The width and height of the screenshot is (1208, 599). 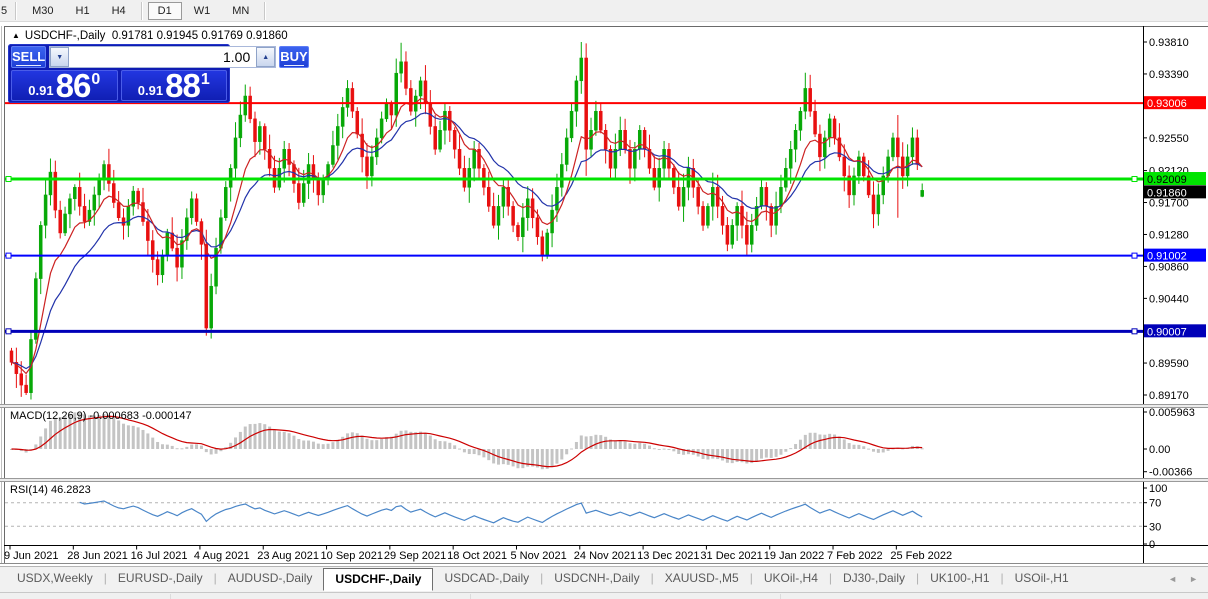 I want to click on chart-tab-eurusd-daily: EURUSD-,Daily, so click(x=160, y=577).